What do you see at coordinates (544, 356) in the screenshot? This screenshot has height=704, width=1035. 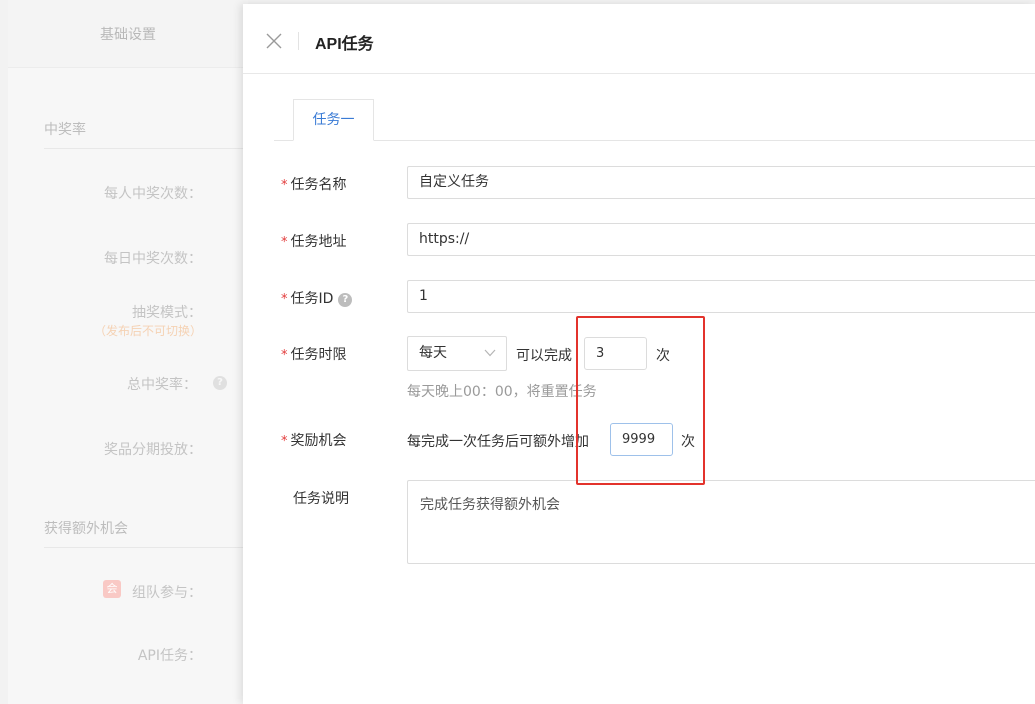 I see `can-complete-text: 可以完成` at bounding box center [544, 356].